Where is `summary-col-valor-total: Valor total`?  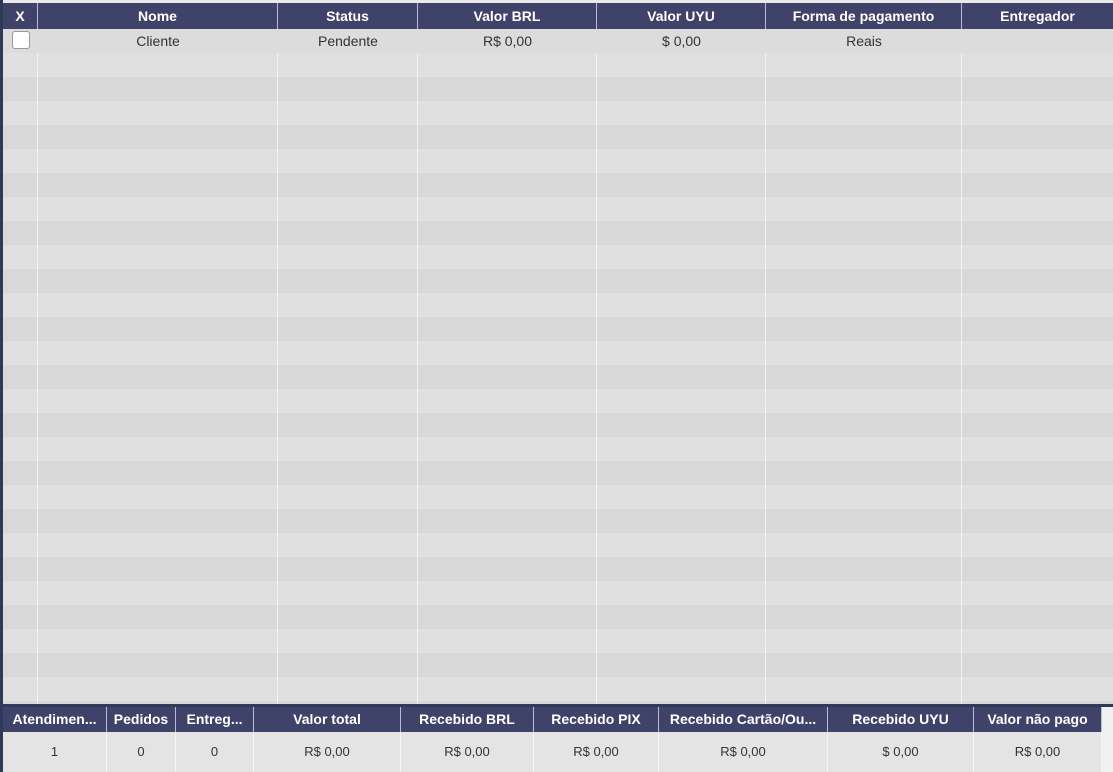
summary-col-valor-total: Valor total is located at coordinates (327, 719).